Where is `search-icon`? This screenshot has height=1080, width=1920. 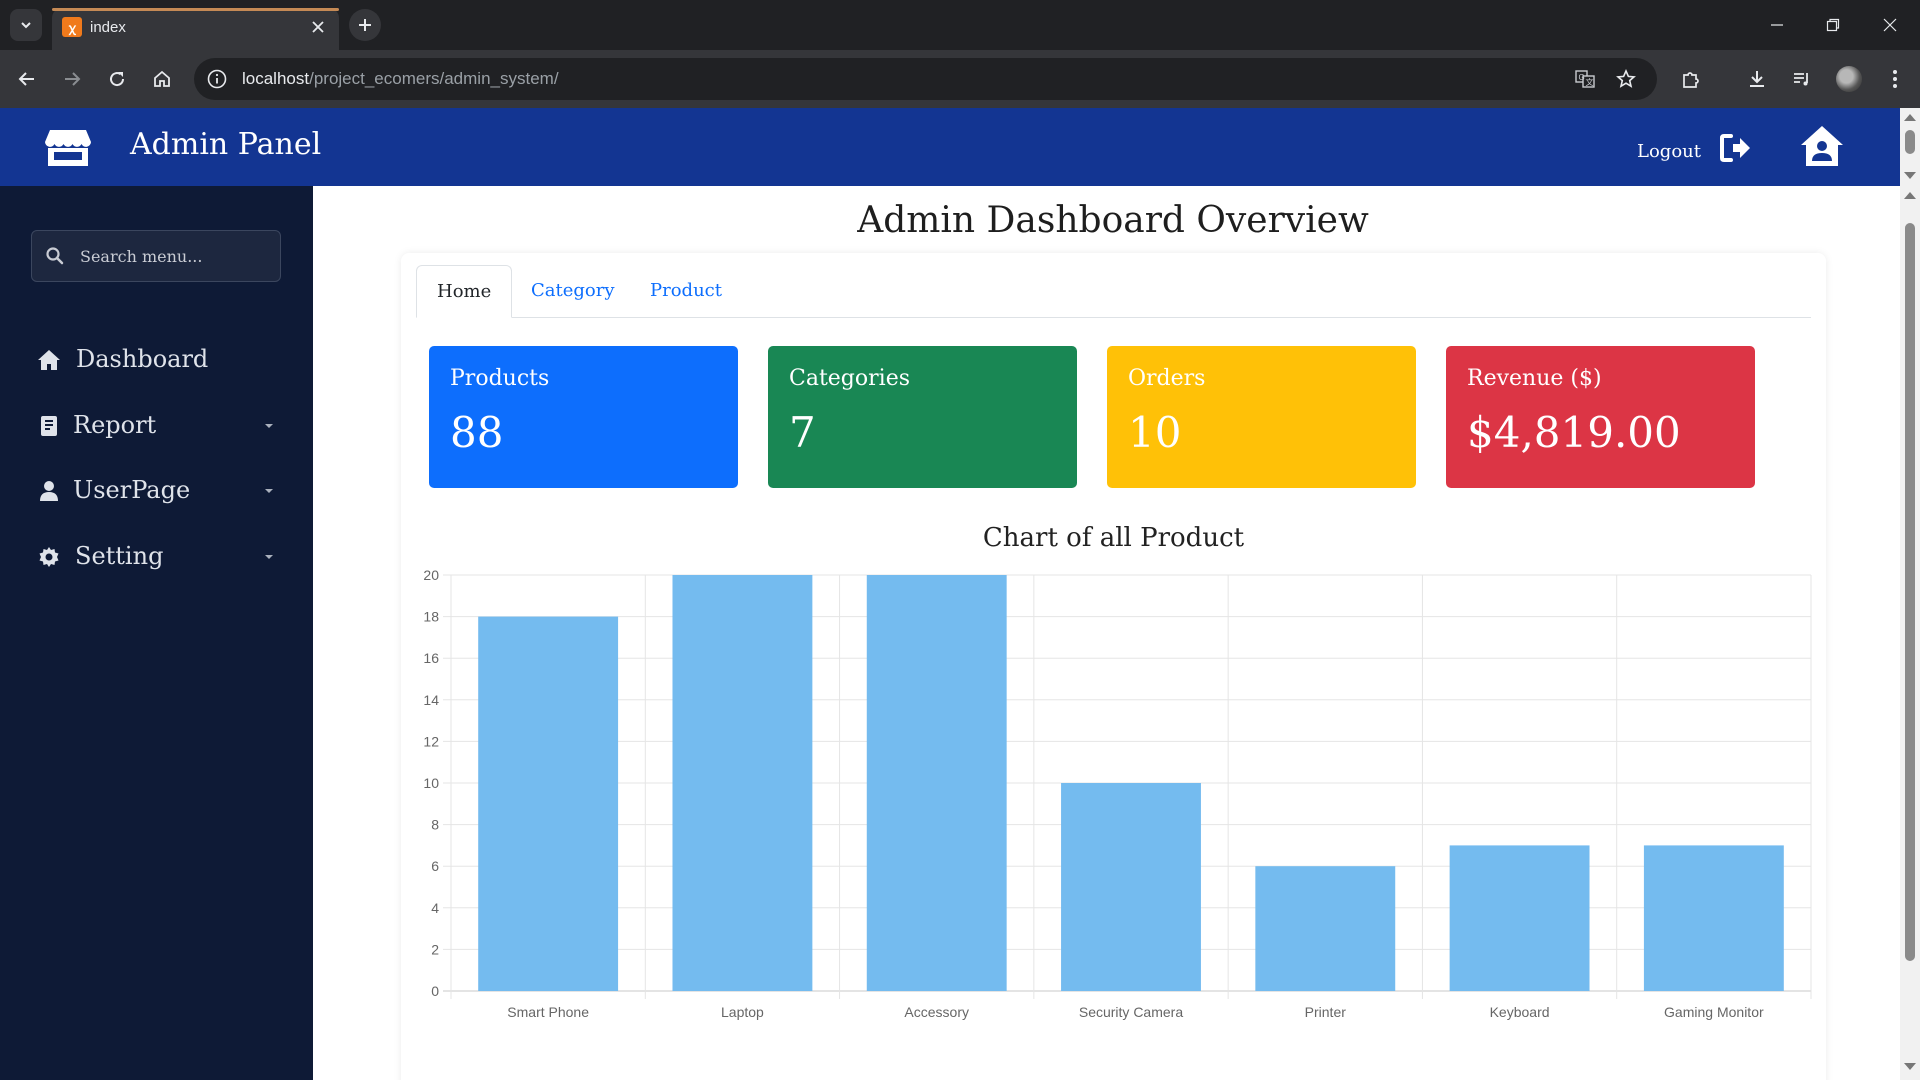
search-icon is located at coordinates (55, 256).